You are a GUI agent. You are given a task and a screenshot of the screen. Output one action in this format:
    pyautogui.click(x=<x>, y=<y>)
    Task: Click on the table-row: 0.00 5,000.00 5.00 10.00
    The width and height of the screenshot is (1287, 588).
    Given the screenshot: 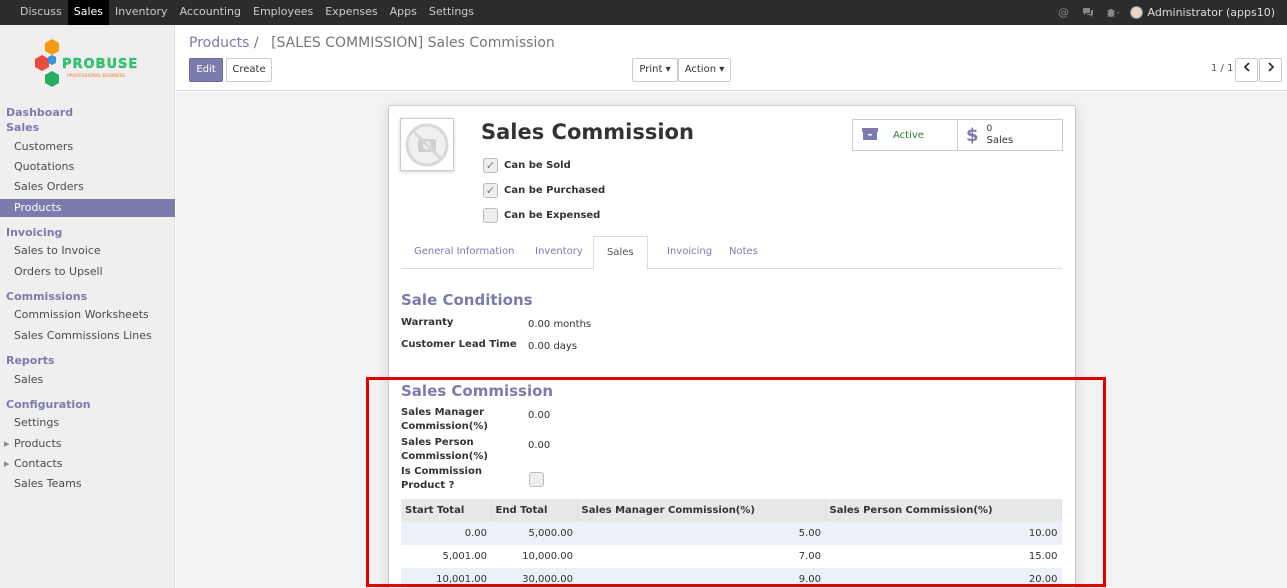 What is the action you would take?
    pyautogui.click(x=731, y=533)
    